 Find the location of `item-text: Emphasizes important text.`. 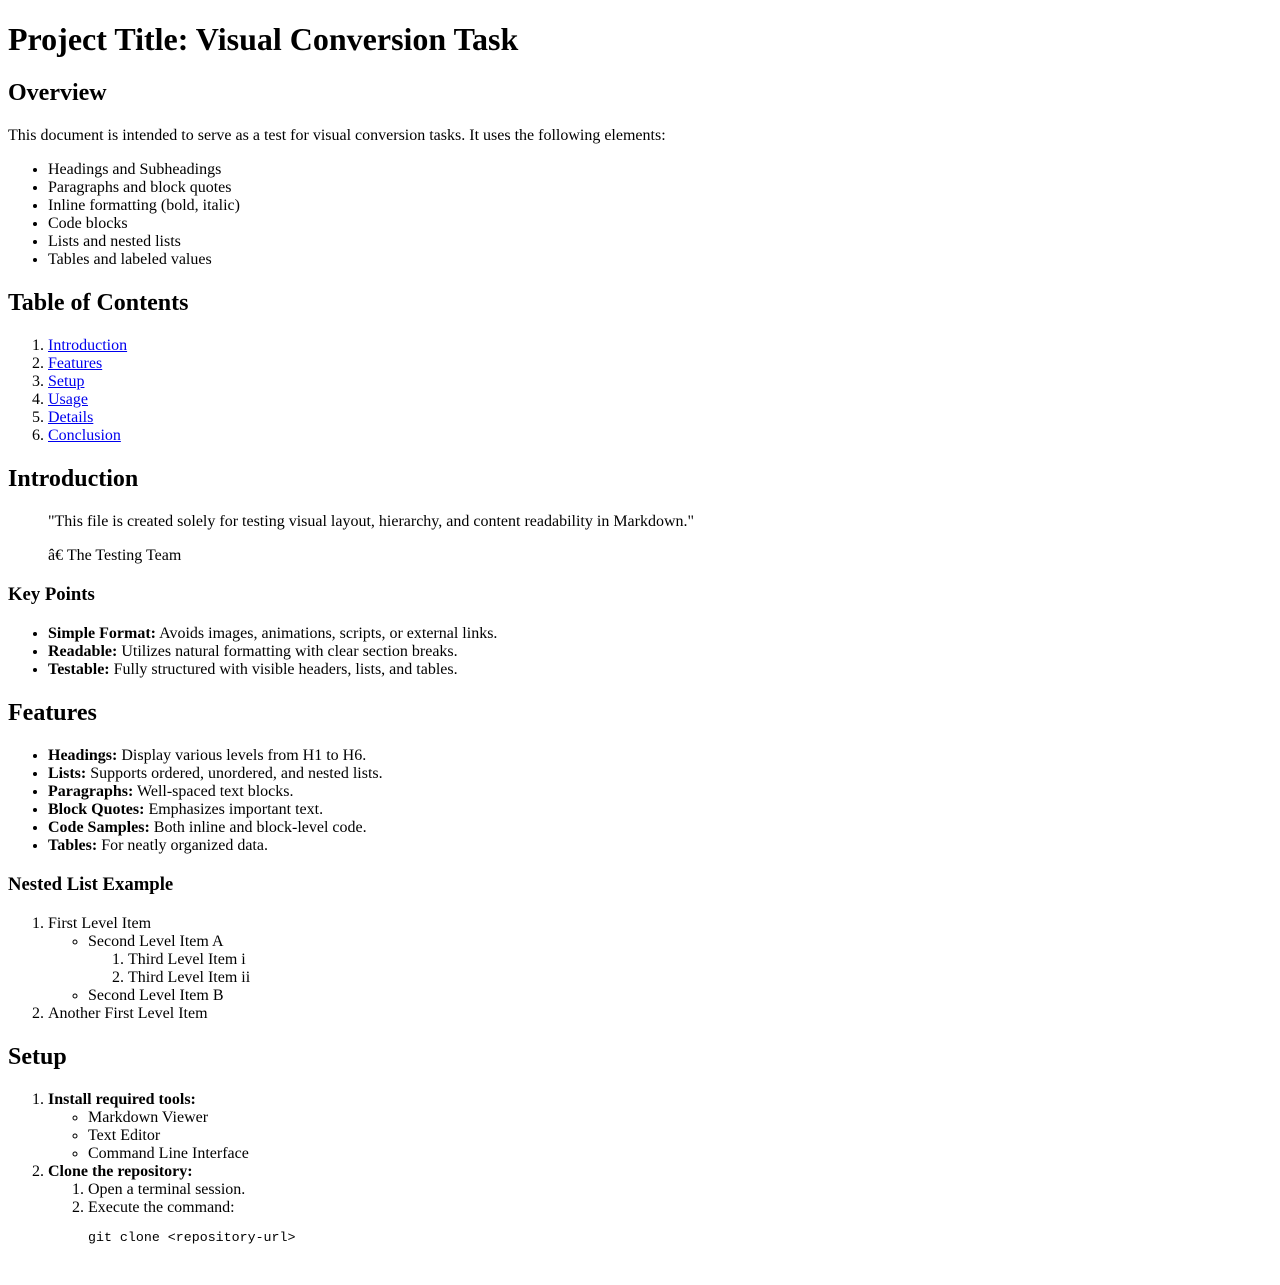

item-text: Emphasizes important text. is located at coordinates (234, 809).